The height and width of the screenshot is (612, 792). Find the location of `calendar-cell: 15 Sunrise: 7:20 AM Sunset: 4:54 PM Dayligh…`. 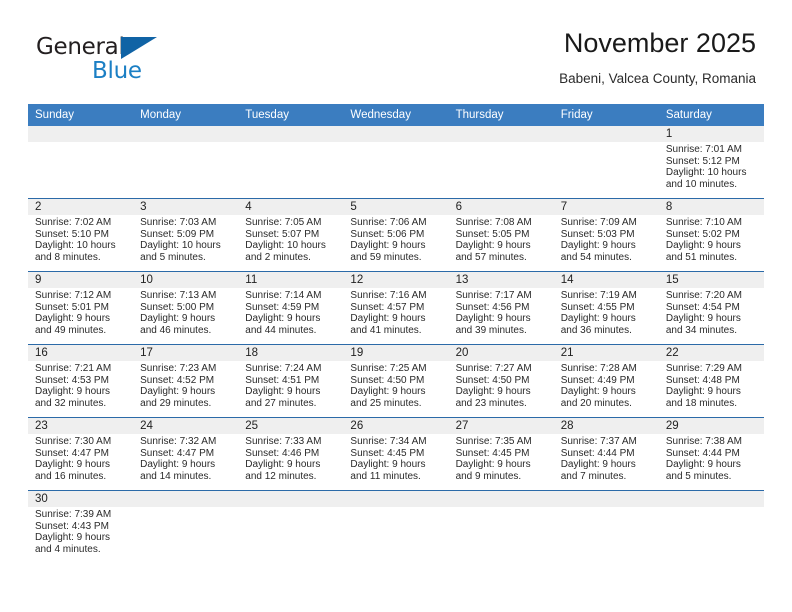

calendar-cell: 15 Sunrise: 7:20 AM Sunset: 4:54 PM Dayligh… is located at coordinates (711, 308).